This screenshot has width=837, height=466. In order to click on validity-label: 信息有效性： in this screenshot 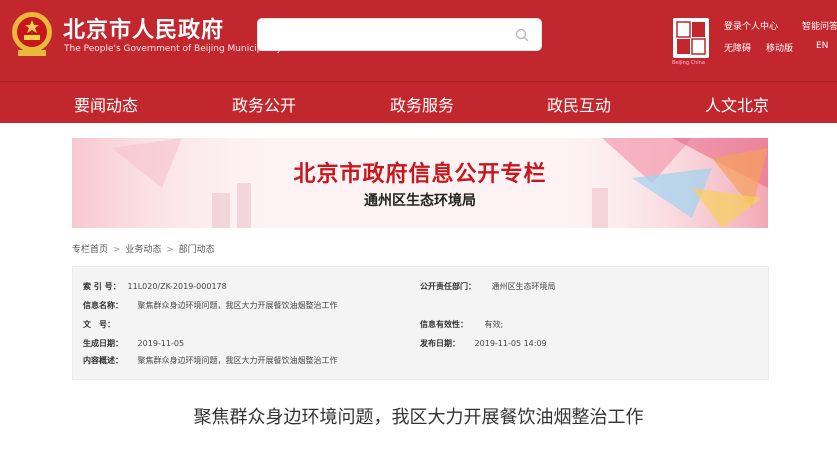, I will do `click(444, 324)`.